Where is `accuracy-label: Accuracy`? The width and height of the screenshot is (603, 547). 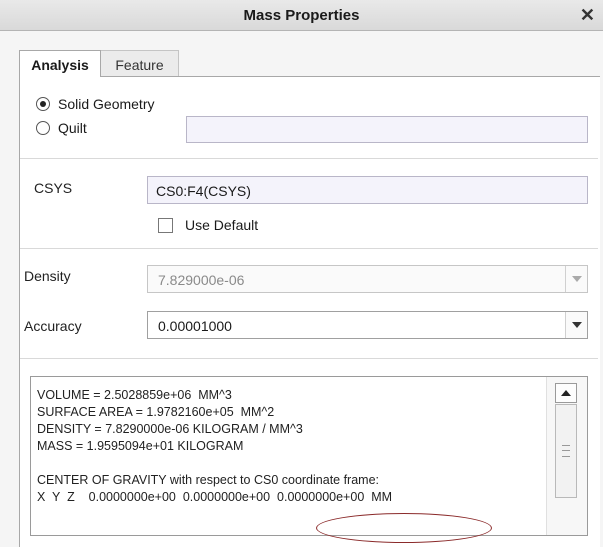 accuracy-label: Accuracy is located at coordinates (53, 326).